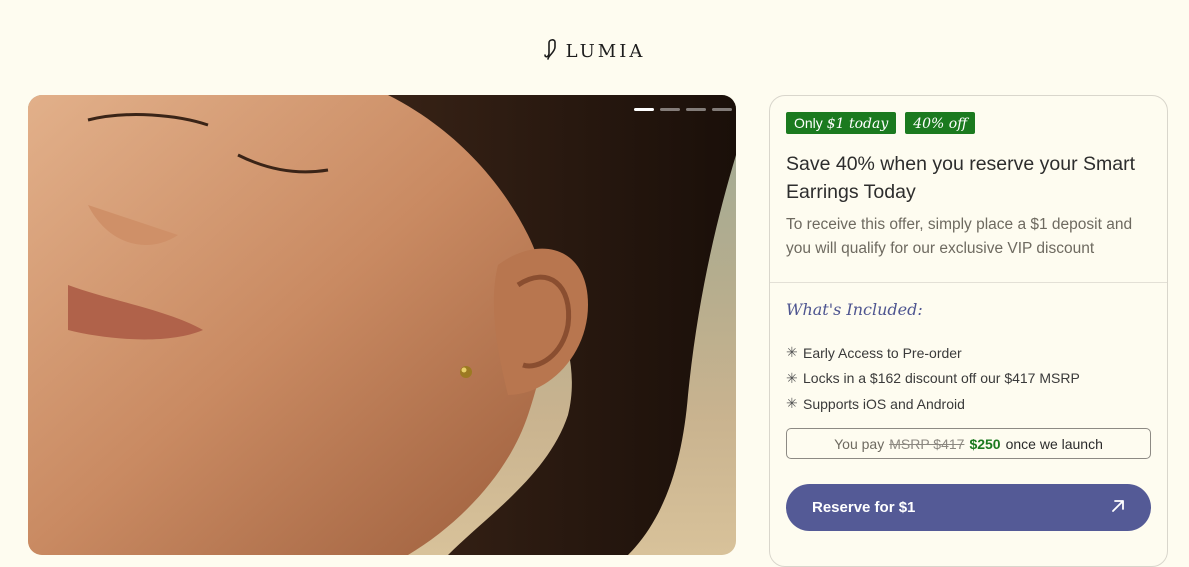  I want to click on reserve-button-label: Reserve for $1, so click(864, 507).